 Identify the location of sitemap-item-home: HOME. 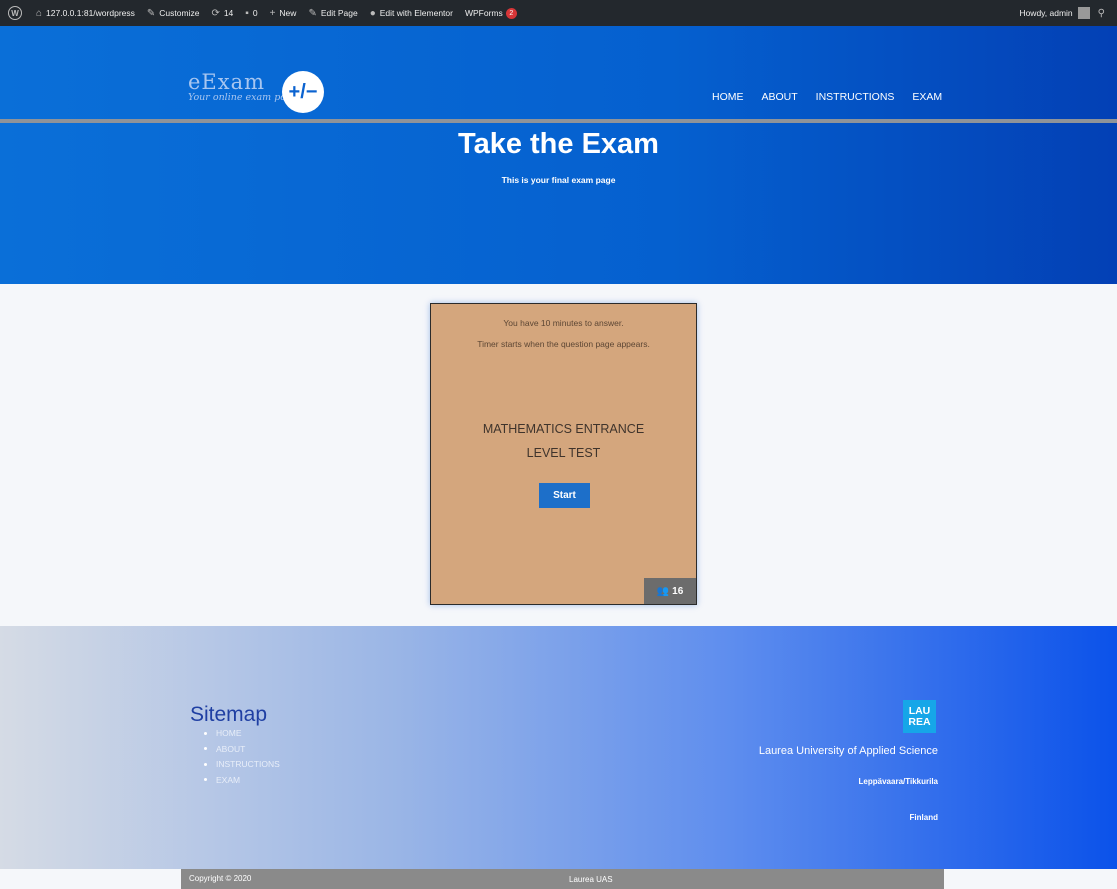
(242, 733).